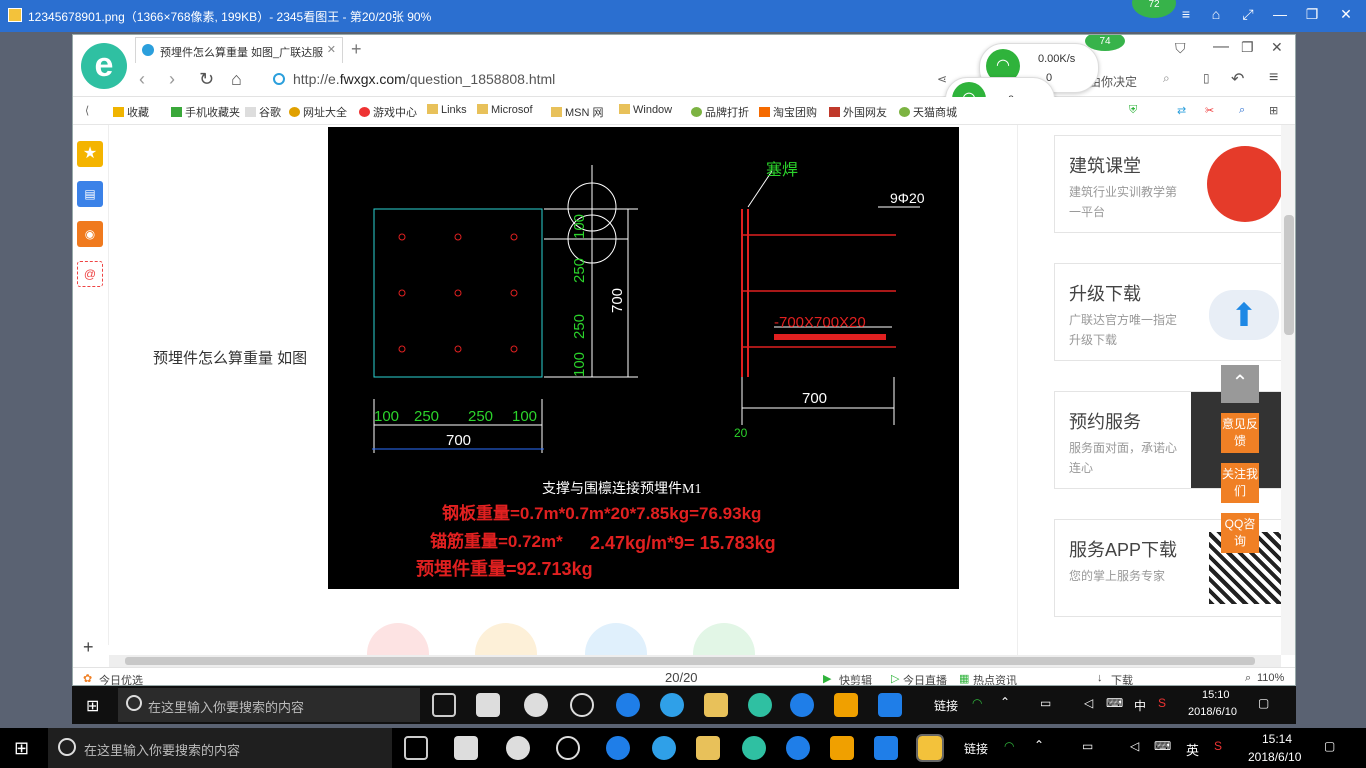 The height and width of the screenshot is (768, 1366). Describe the element at coordinates (720, 112) in the screenshot. I see `bookmark-9: 品牌打折` at that location.